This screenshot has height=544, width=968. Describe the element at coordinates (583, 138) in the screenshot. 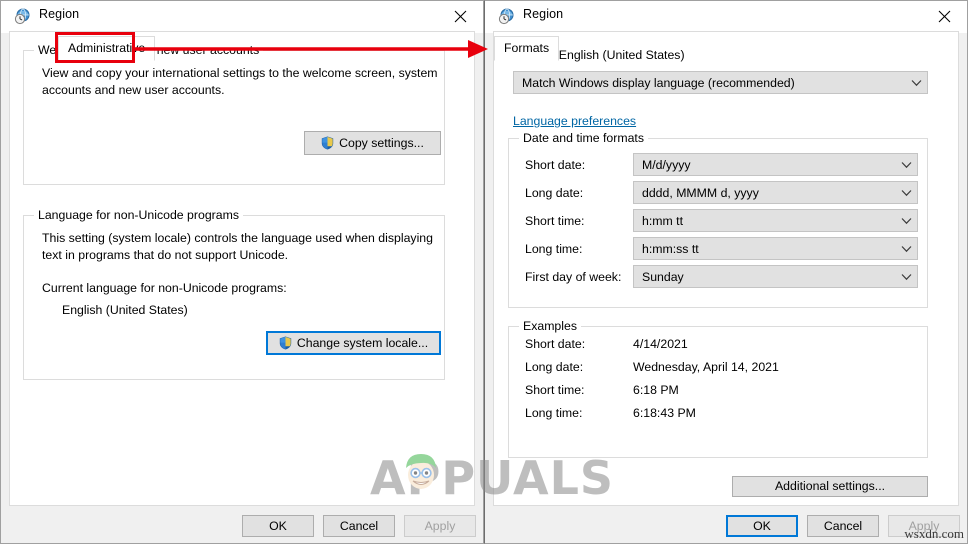

I see `group-date-time-title: Date and time formats` at that location.